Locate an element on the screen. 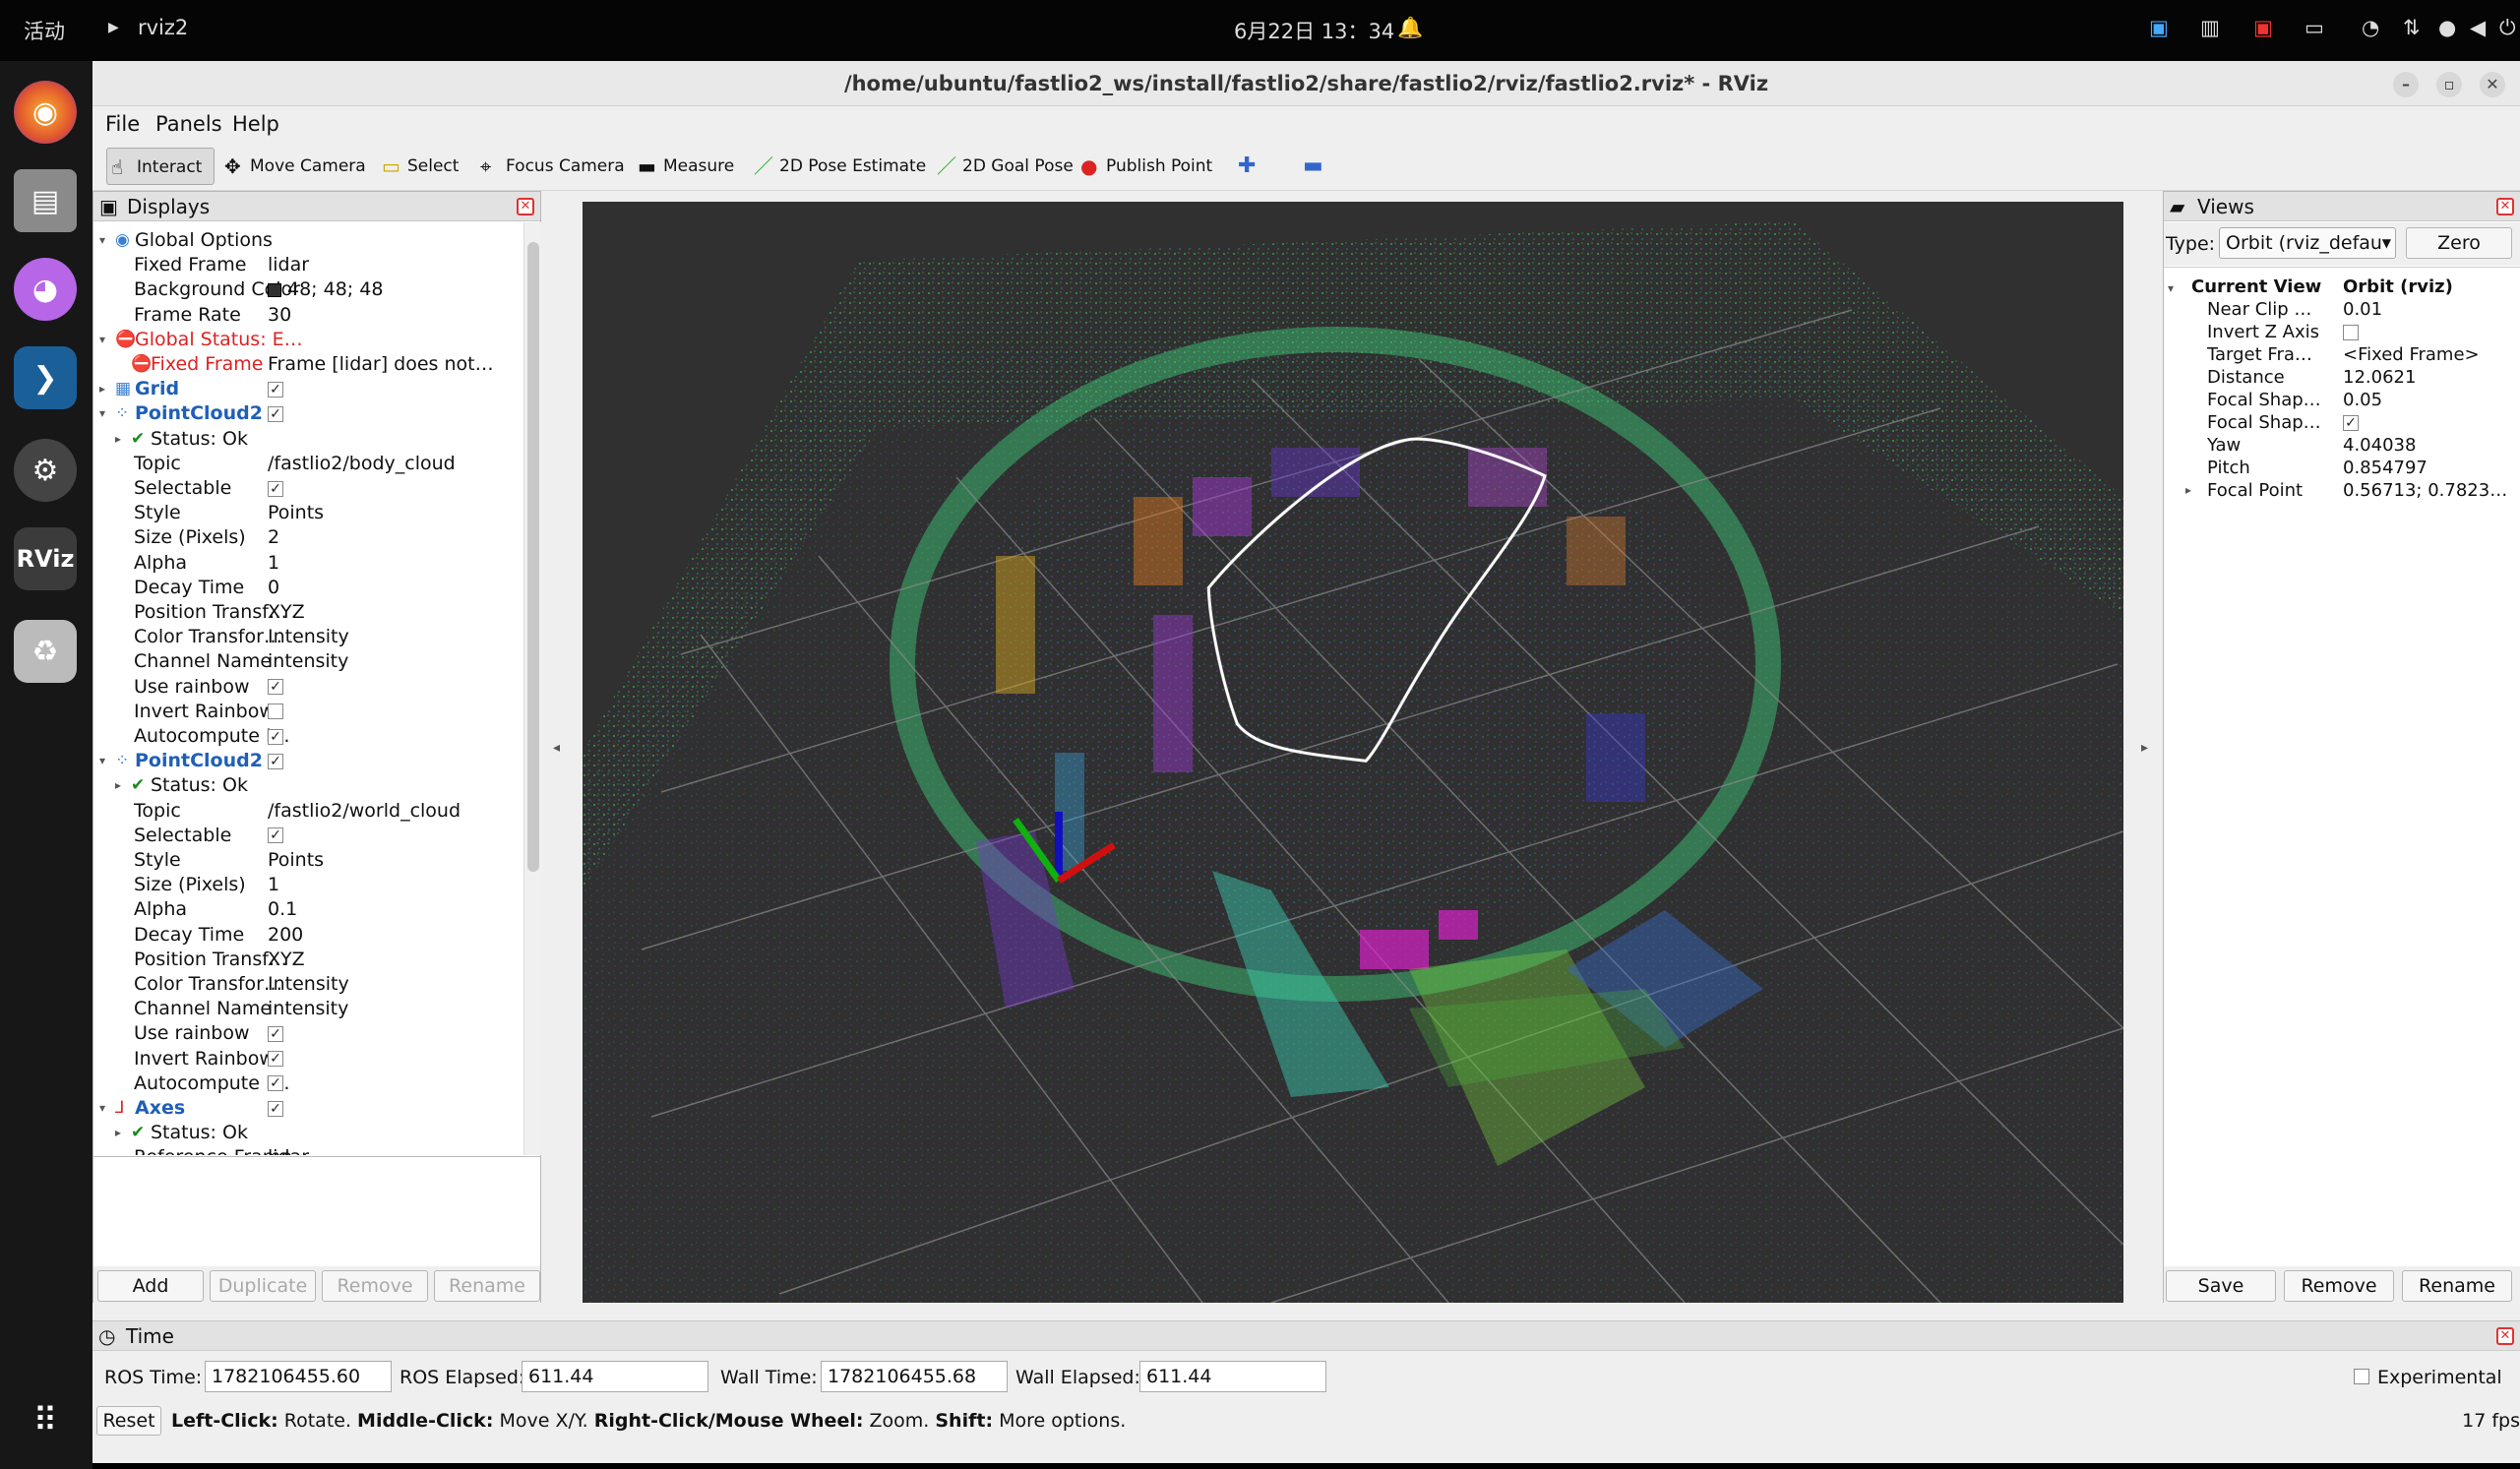  view-property-value: 4.04038 is located at coordinates (2379, 445).